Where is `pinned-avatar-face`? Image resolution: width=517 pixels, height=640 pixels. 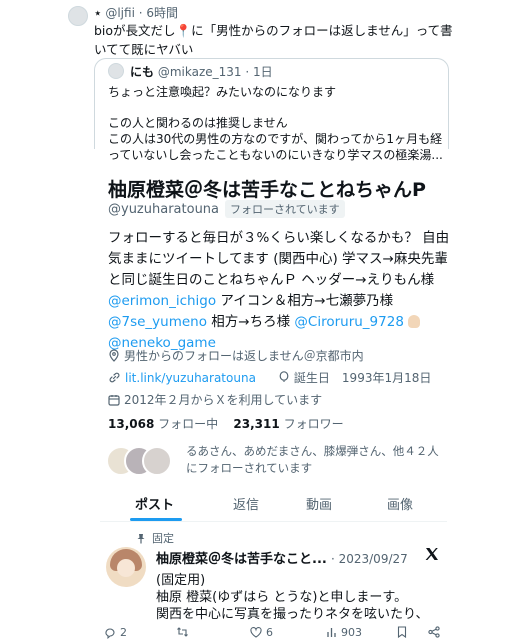
pinned-avatar-face is located at coordinates (126, 568).